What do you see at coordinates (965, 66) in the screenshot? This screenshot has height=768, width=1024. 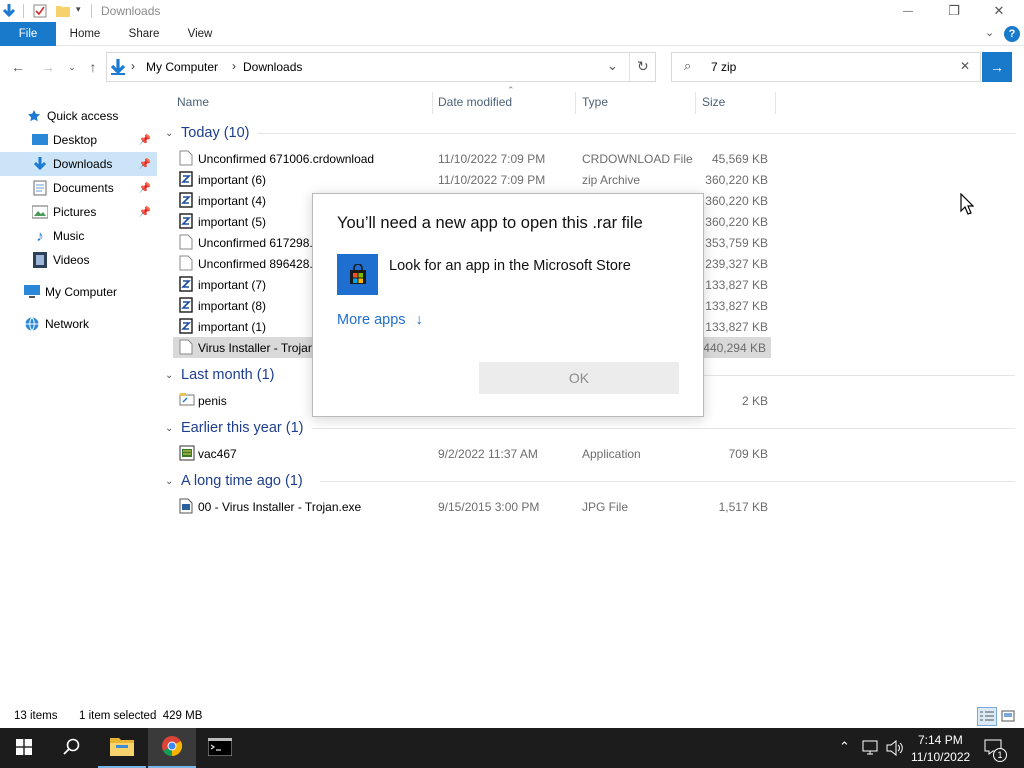 I see `clear-search-icon: ✕` at bounding box center [965, 66].